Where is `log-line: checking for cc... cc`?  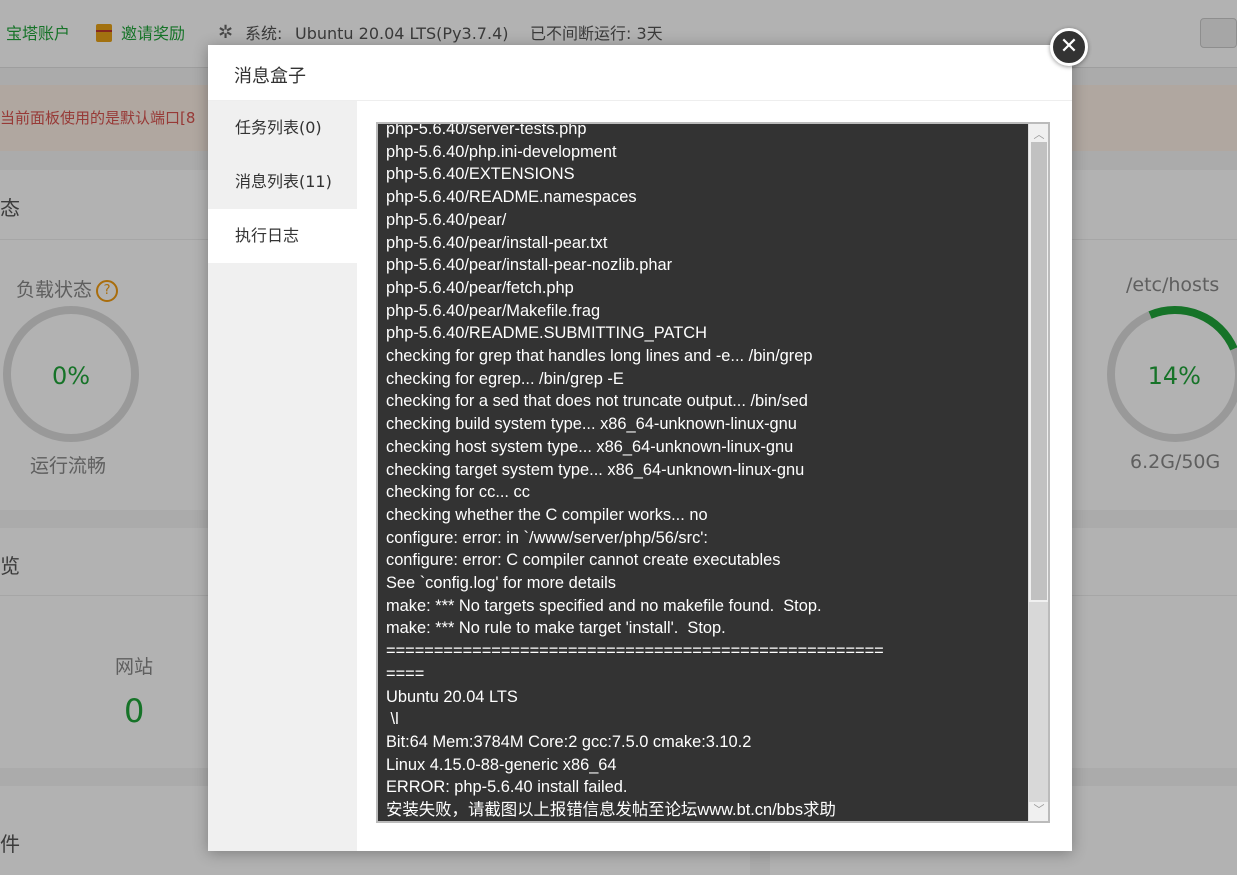 log-line: checking for cc... cc is located at coordinates (458, 492).